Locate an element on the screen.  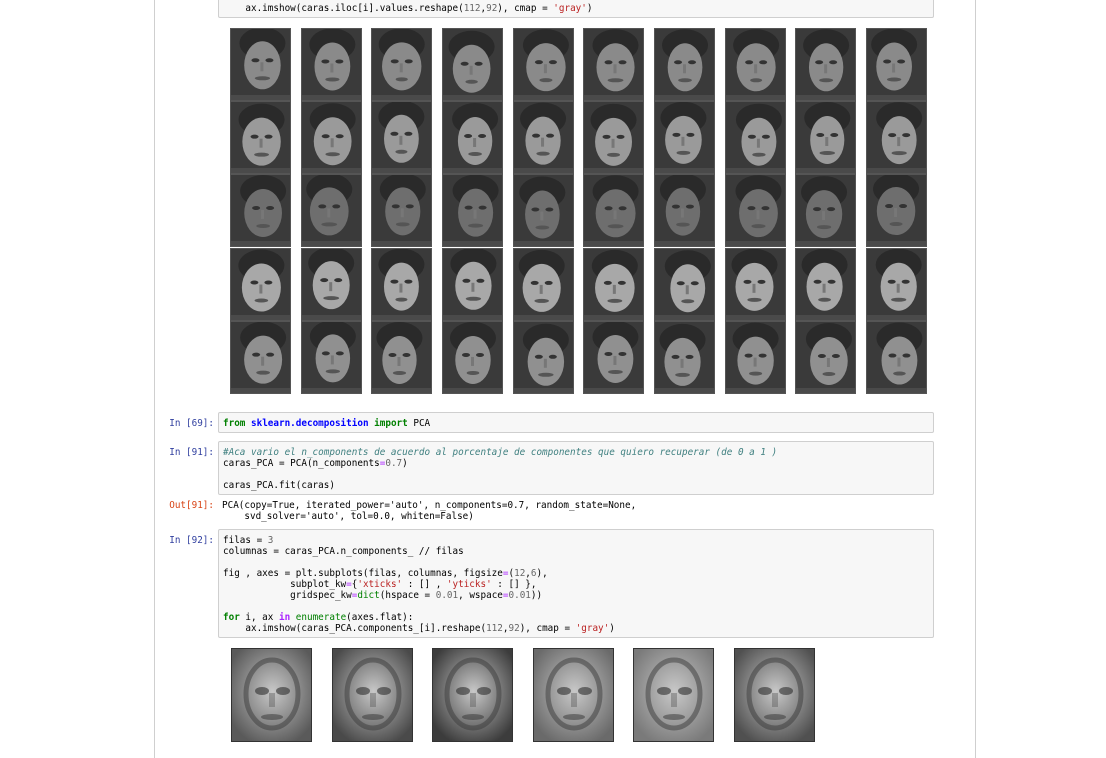
prompt-in-91: In [91]: is located at coordinates (191, 452).